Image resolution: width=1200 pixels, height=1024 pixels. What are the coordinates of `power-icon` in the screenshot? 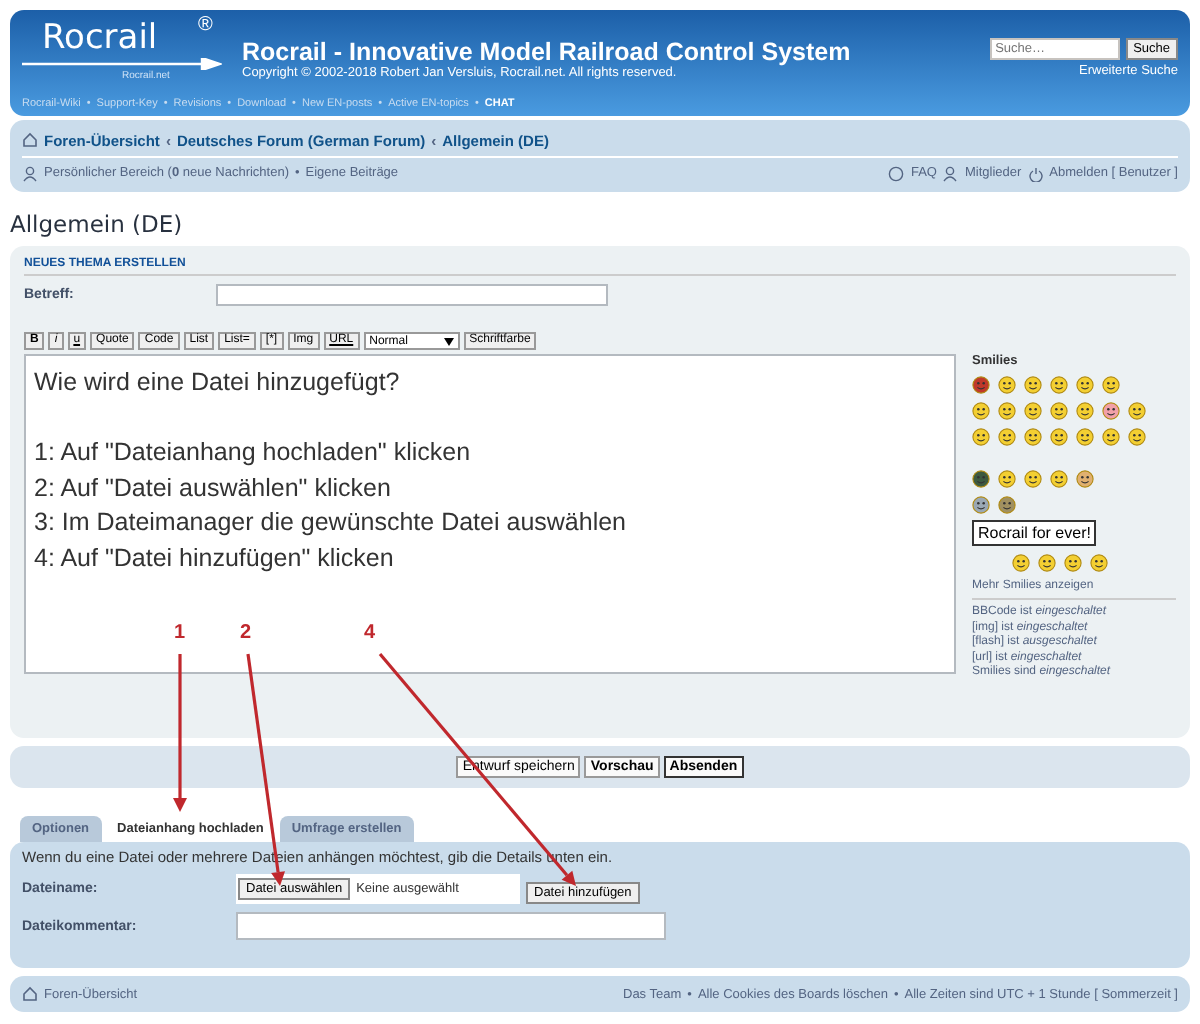 It's located at (1035, 173).